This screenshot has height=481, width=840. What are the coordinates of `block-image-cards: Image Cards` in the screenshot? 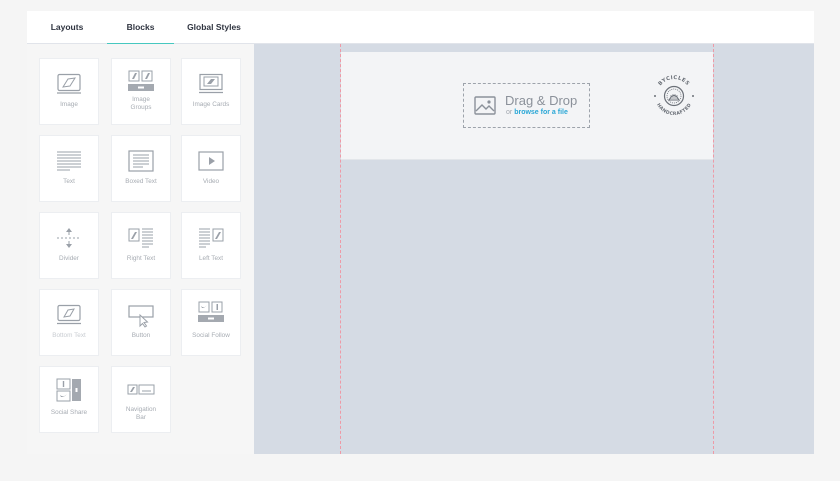 It's located at (211, 91).